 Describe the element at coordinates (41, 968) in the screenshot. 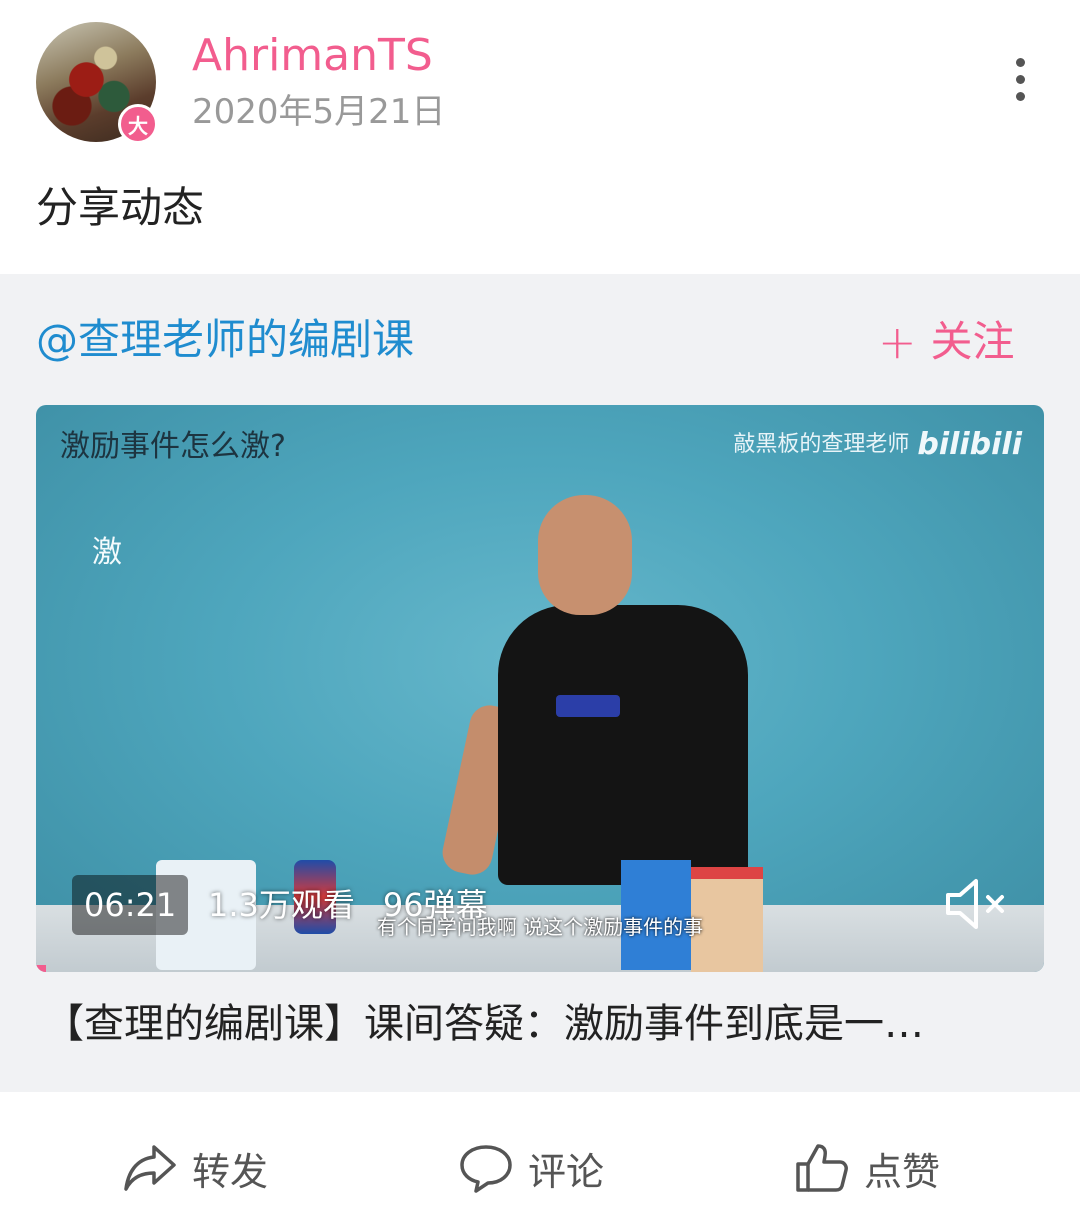

I see `video-progress-bar` at that location.